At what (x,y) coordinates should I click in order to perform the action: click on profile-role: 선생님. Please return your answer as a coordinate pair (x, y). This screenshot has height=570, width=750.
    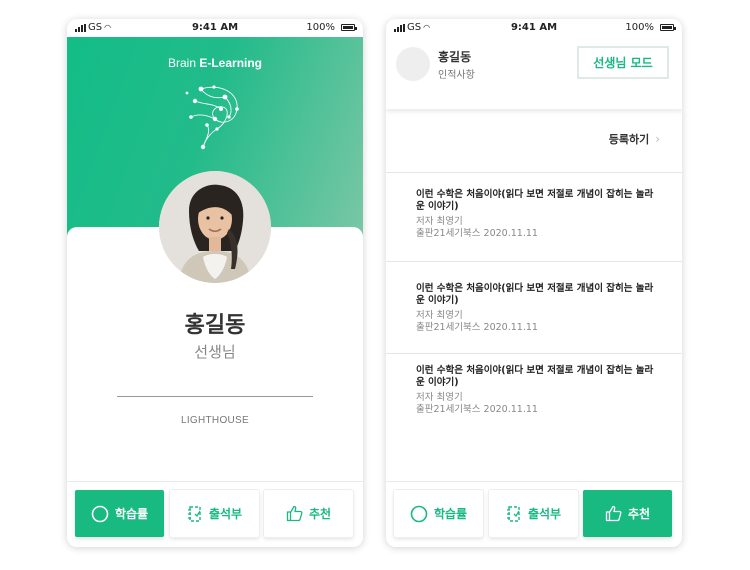
    Looking at the image, I should click on (215, 352).